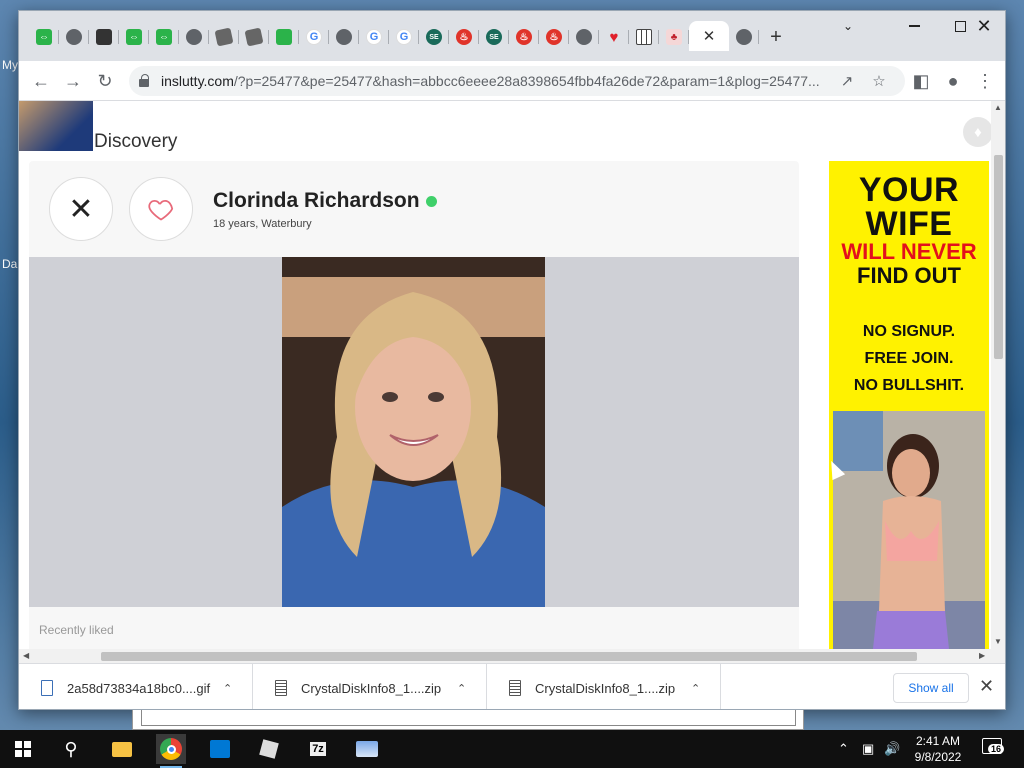 This screenshot has height=768, width=1024. Describe the element at coordinates (909, 207) in the screenshot. I see `ad-headline: YOUR WIFE` at that location.